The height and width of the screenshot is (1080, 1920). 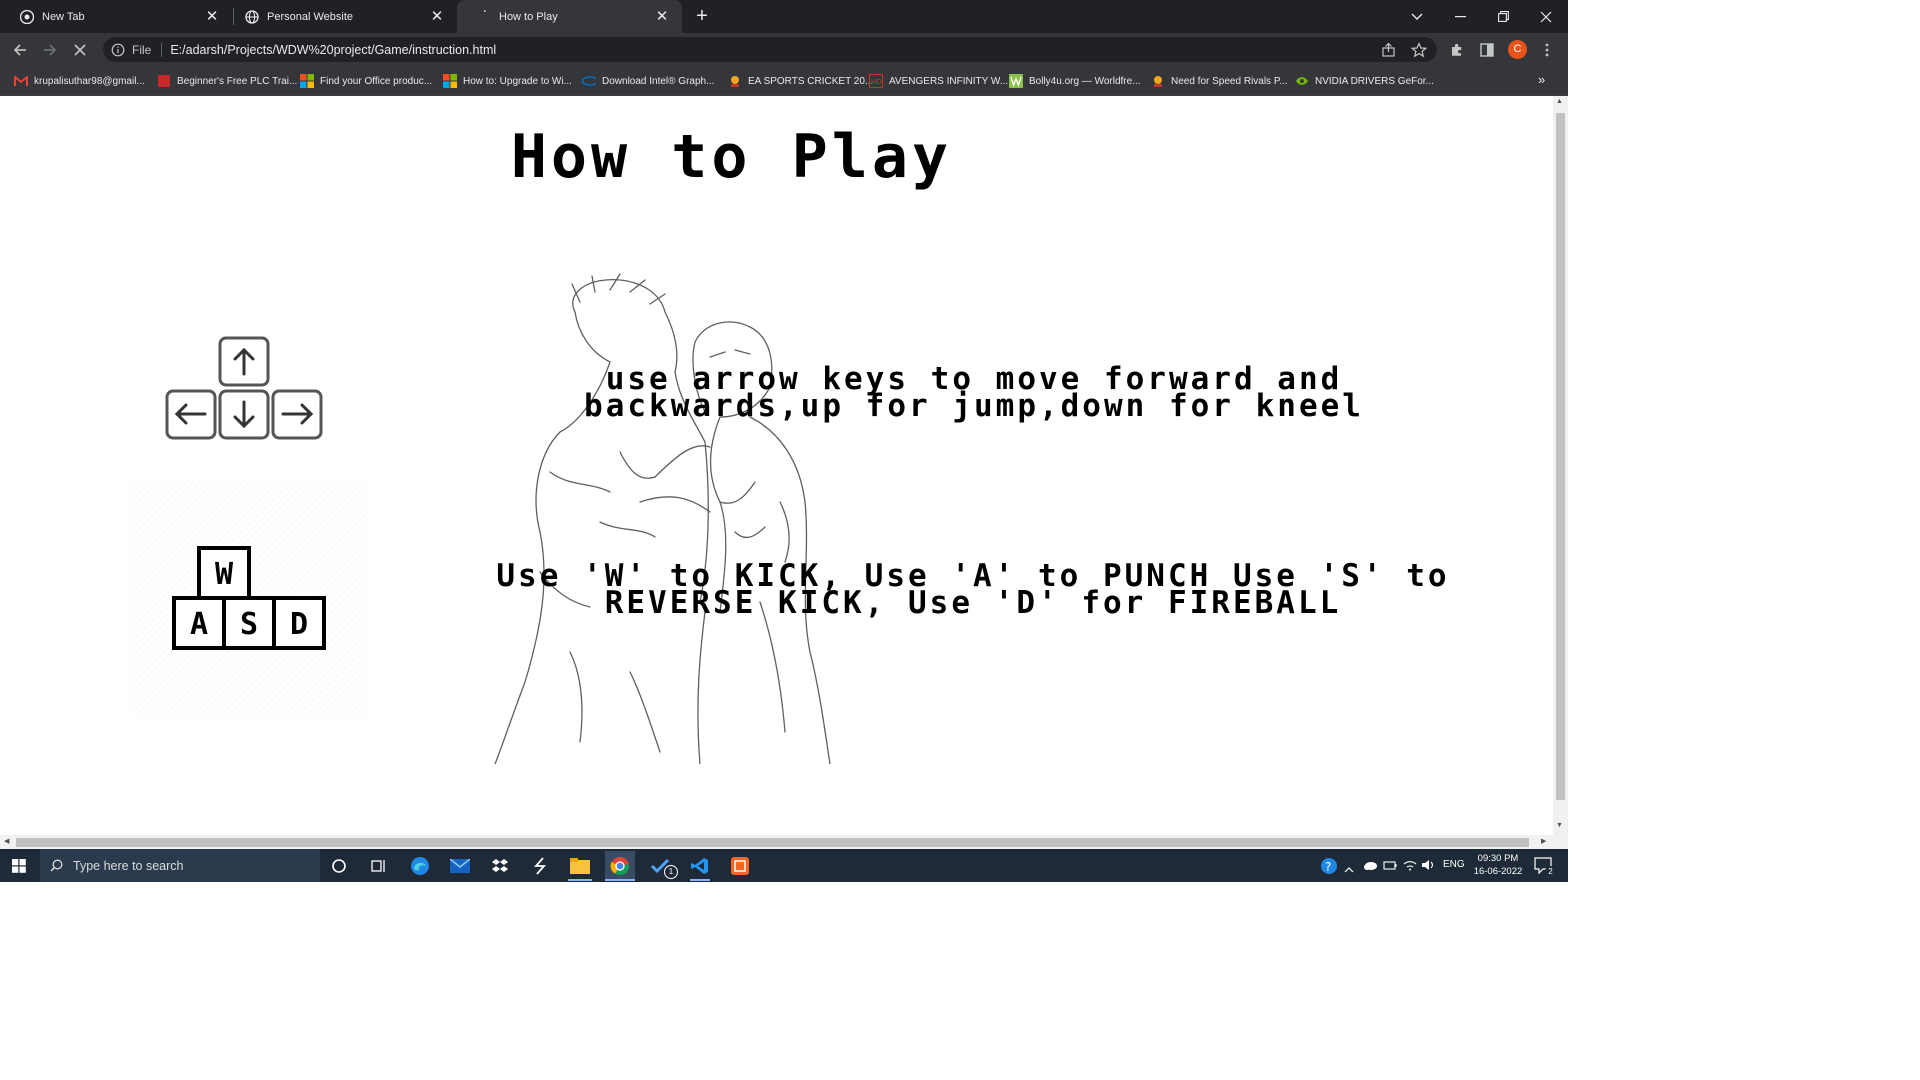 What do you see at coordinates (1428, 867) in the screenshot?
I see `volume-icon` at bounding box center [1428, 867].